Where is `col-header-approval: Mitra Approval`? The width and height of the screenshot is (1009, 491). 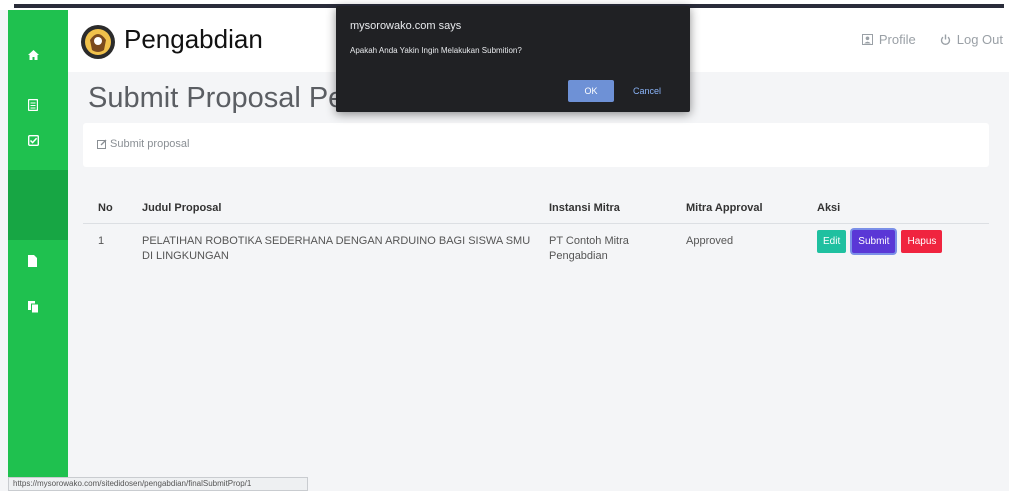 col-header-approval: Mitra Approval is located at coordinates (724, 208).